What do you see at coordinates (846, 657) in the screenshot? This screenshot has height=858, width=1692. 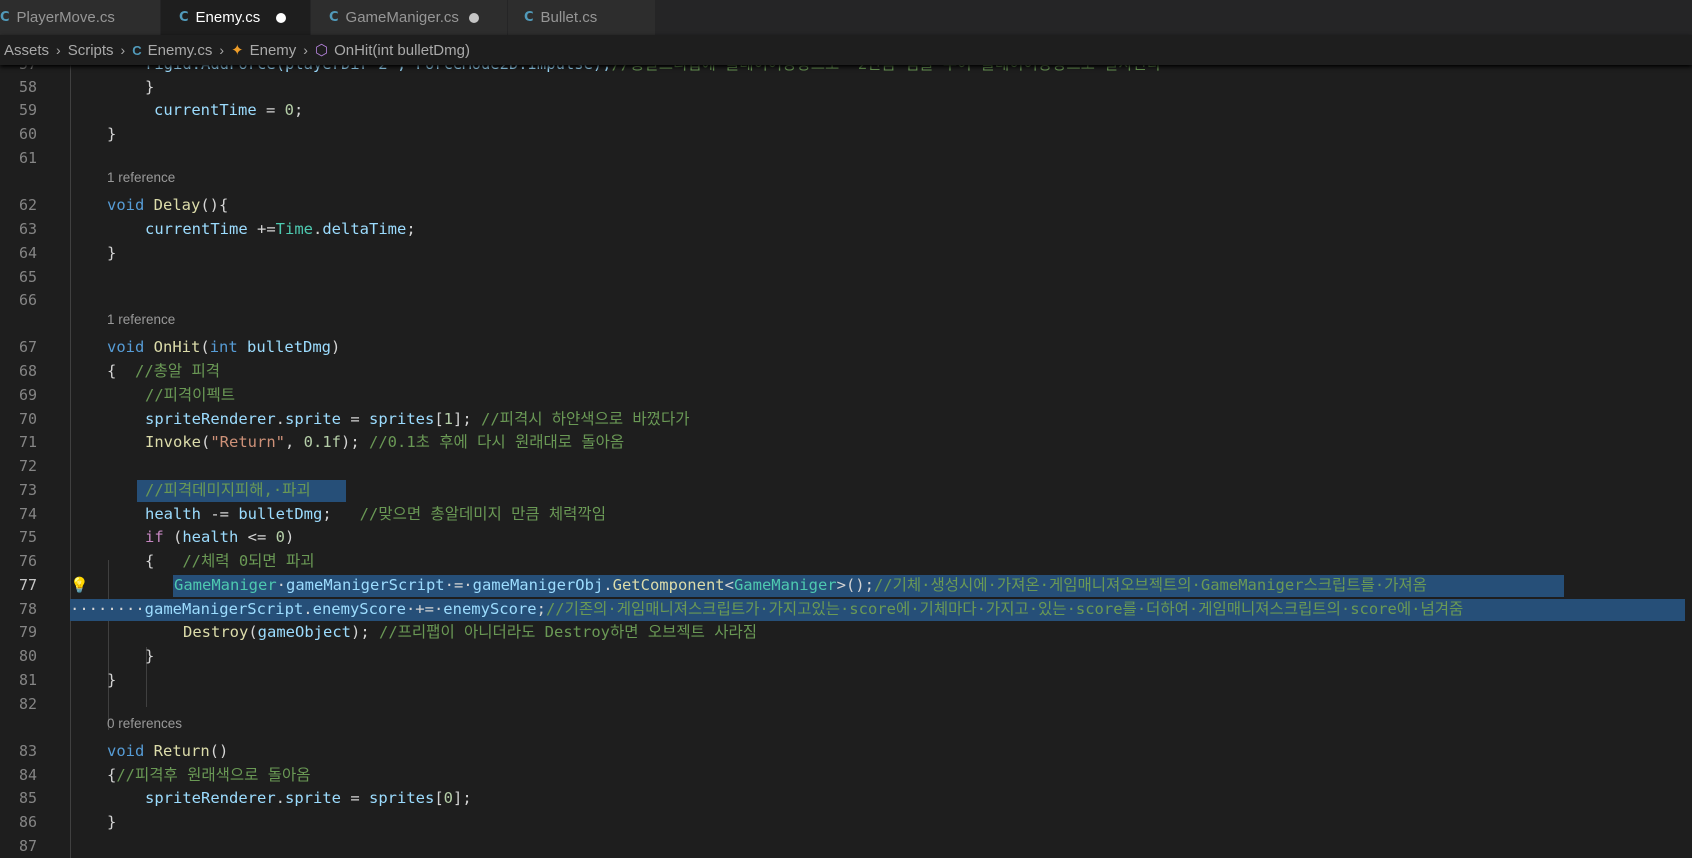 I see `code-line-80: 80 }` at bounding box center [846, 657].